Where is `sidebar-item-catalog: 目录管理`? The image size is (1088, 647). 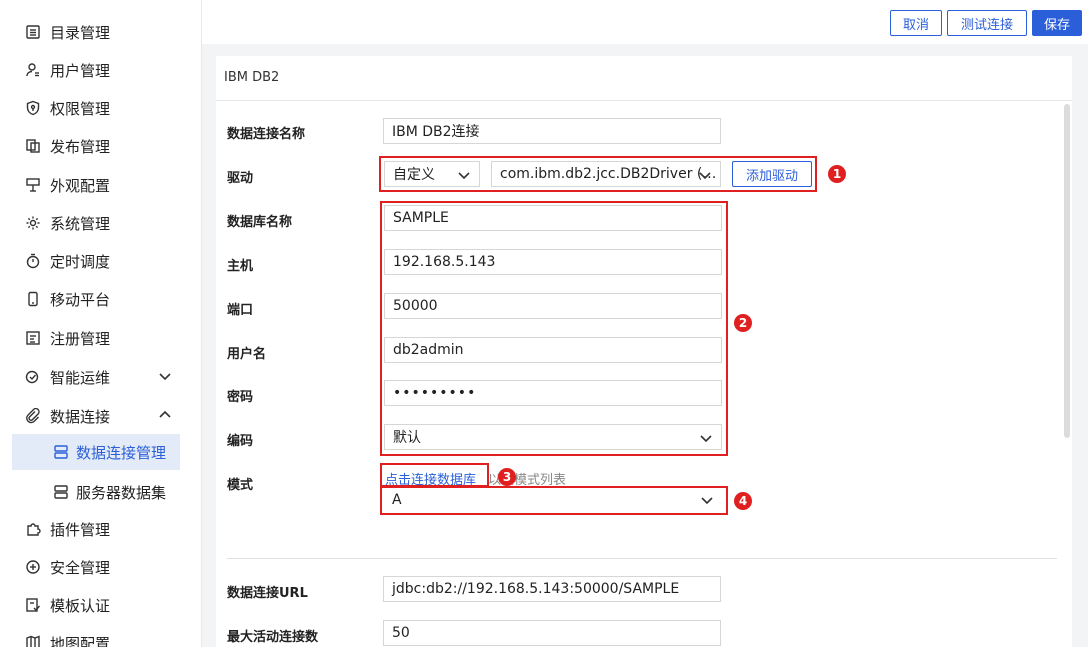 sidebar-item-catalog: 目录管理 is located at coordinates (101, 32).